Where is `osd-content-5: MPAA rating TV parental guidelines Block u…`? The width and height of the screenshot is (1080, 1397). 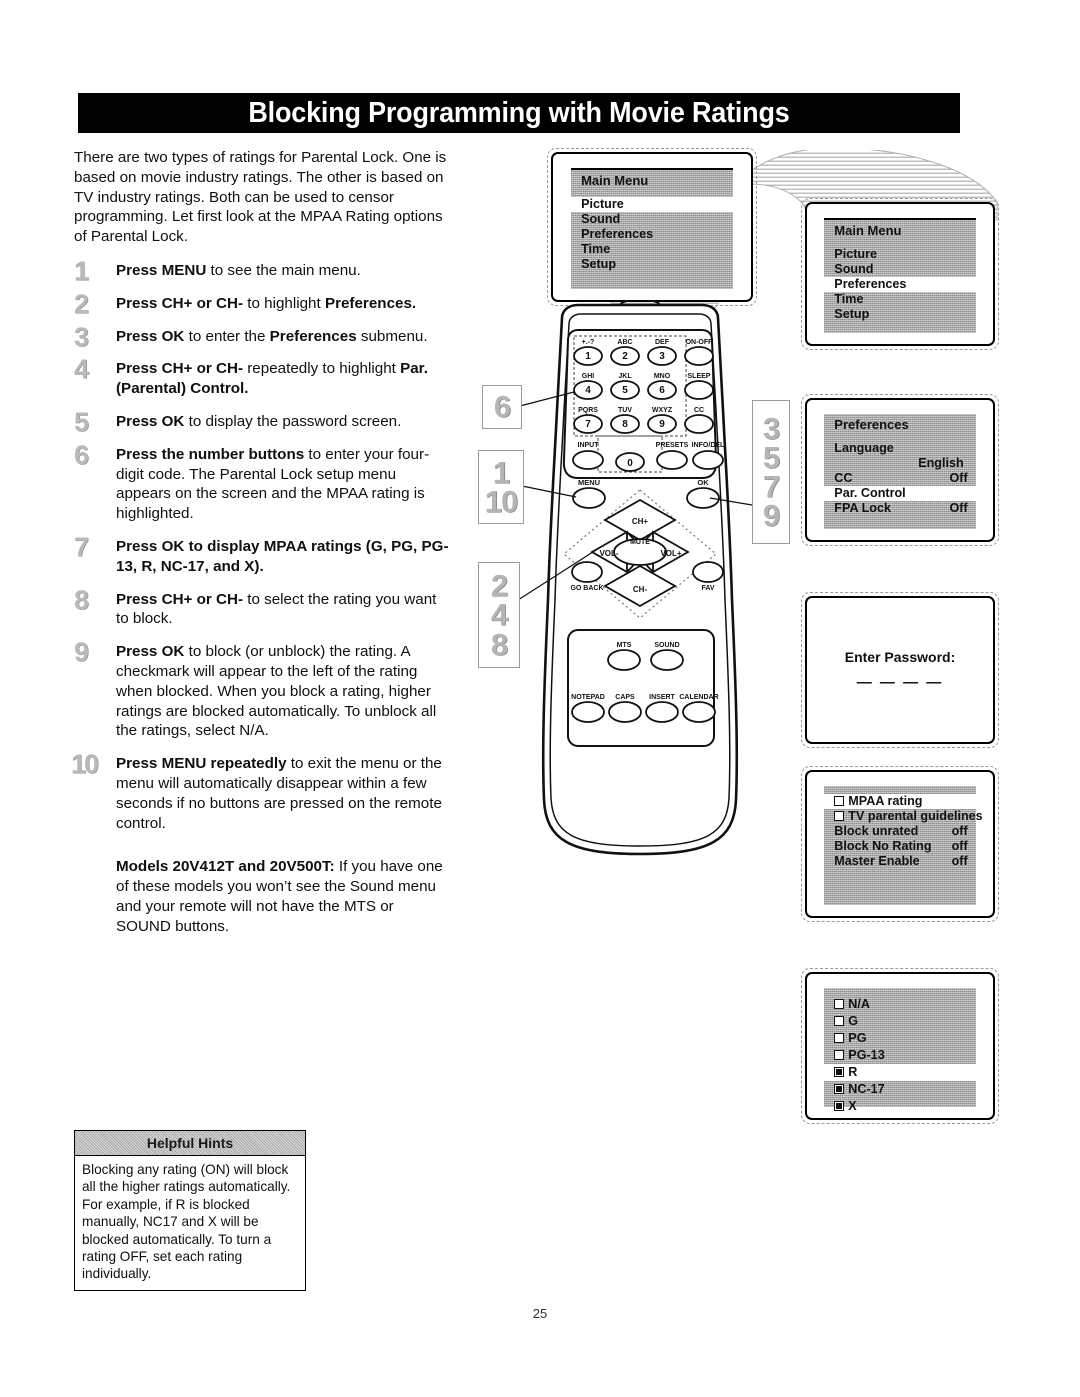 osd-content-5: MPAA rating TV parental guidelines Block u… is located at coordinates (903, 845).